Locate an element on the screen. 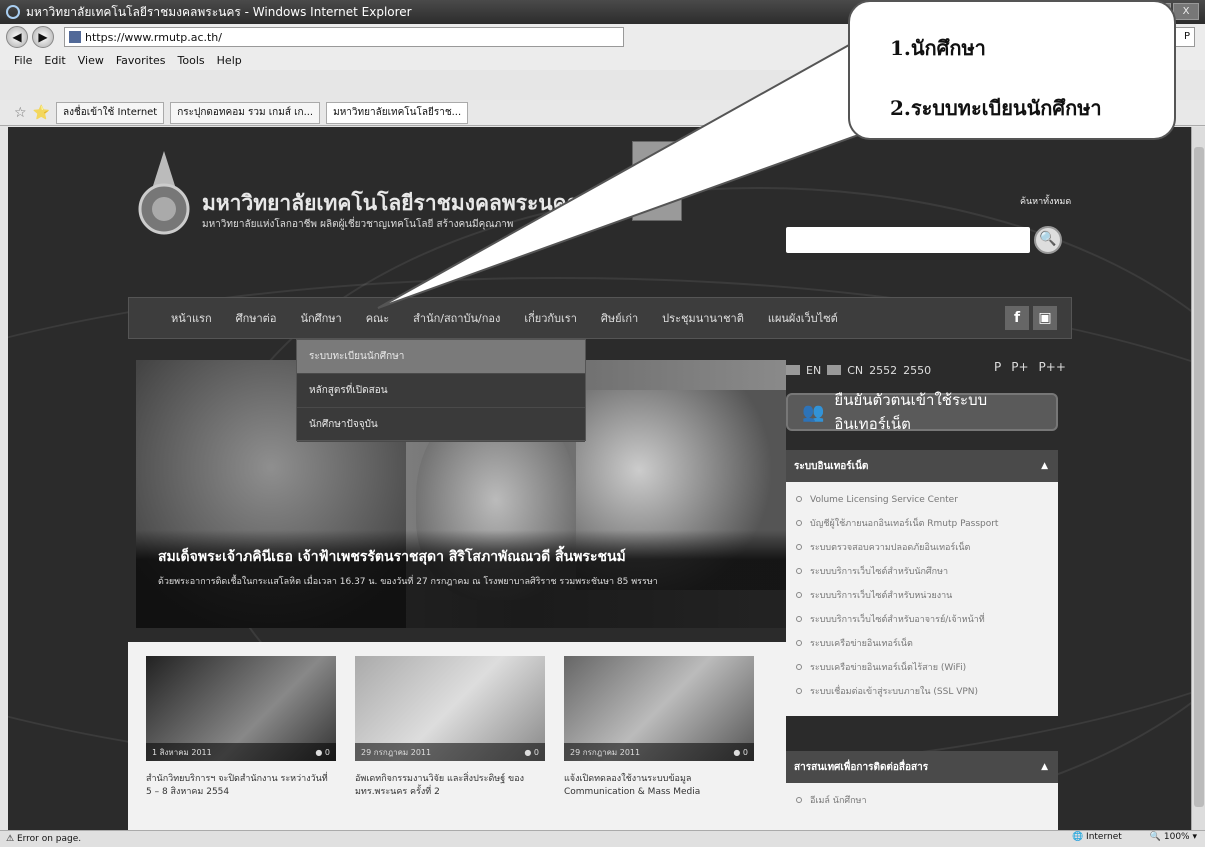  url-text: https://www.rmutp.ac.th/ is located at coordinates (153, 37).